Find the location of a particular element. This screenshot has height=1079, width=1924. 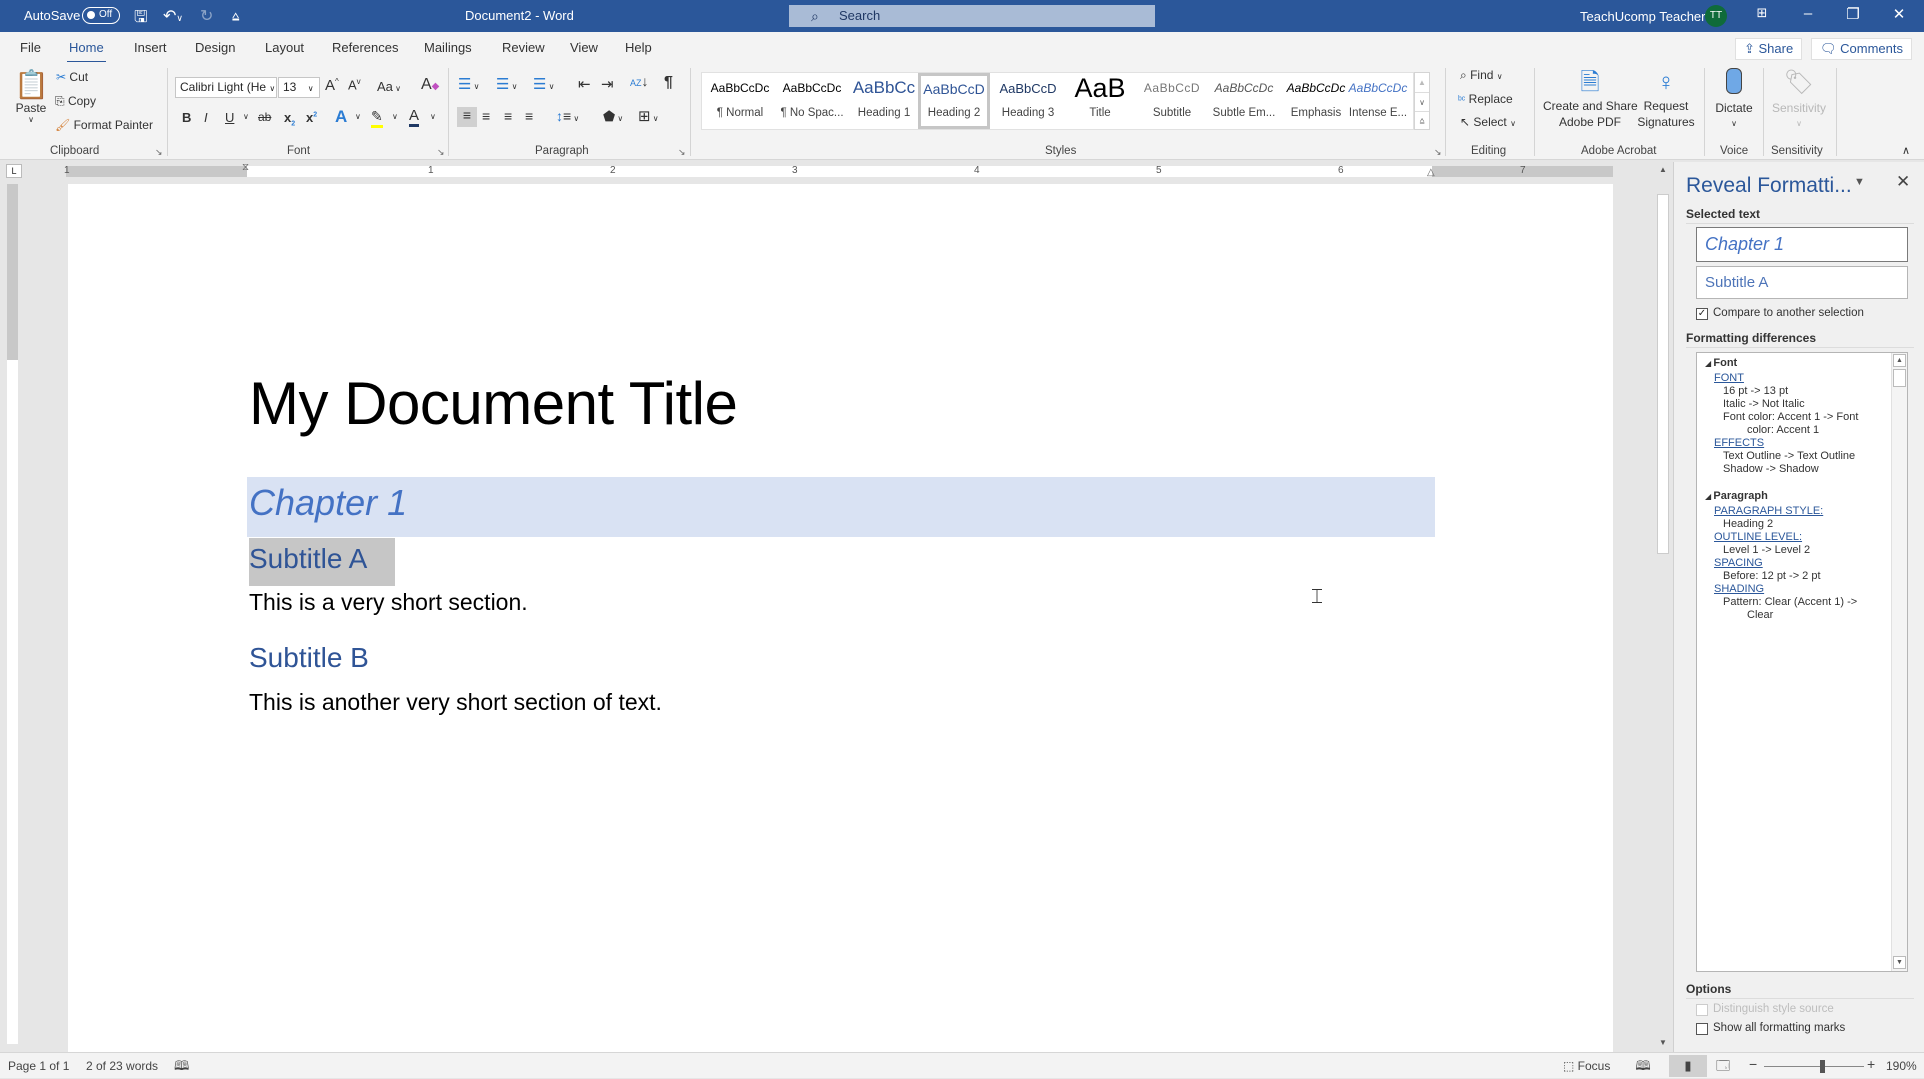

tab-mailings: Mailings is located at coordinates (448, 47).